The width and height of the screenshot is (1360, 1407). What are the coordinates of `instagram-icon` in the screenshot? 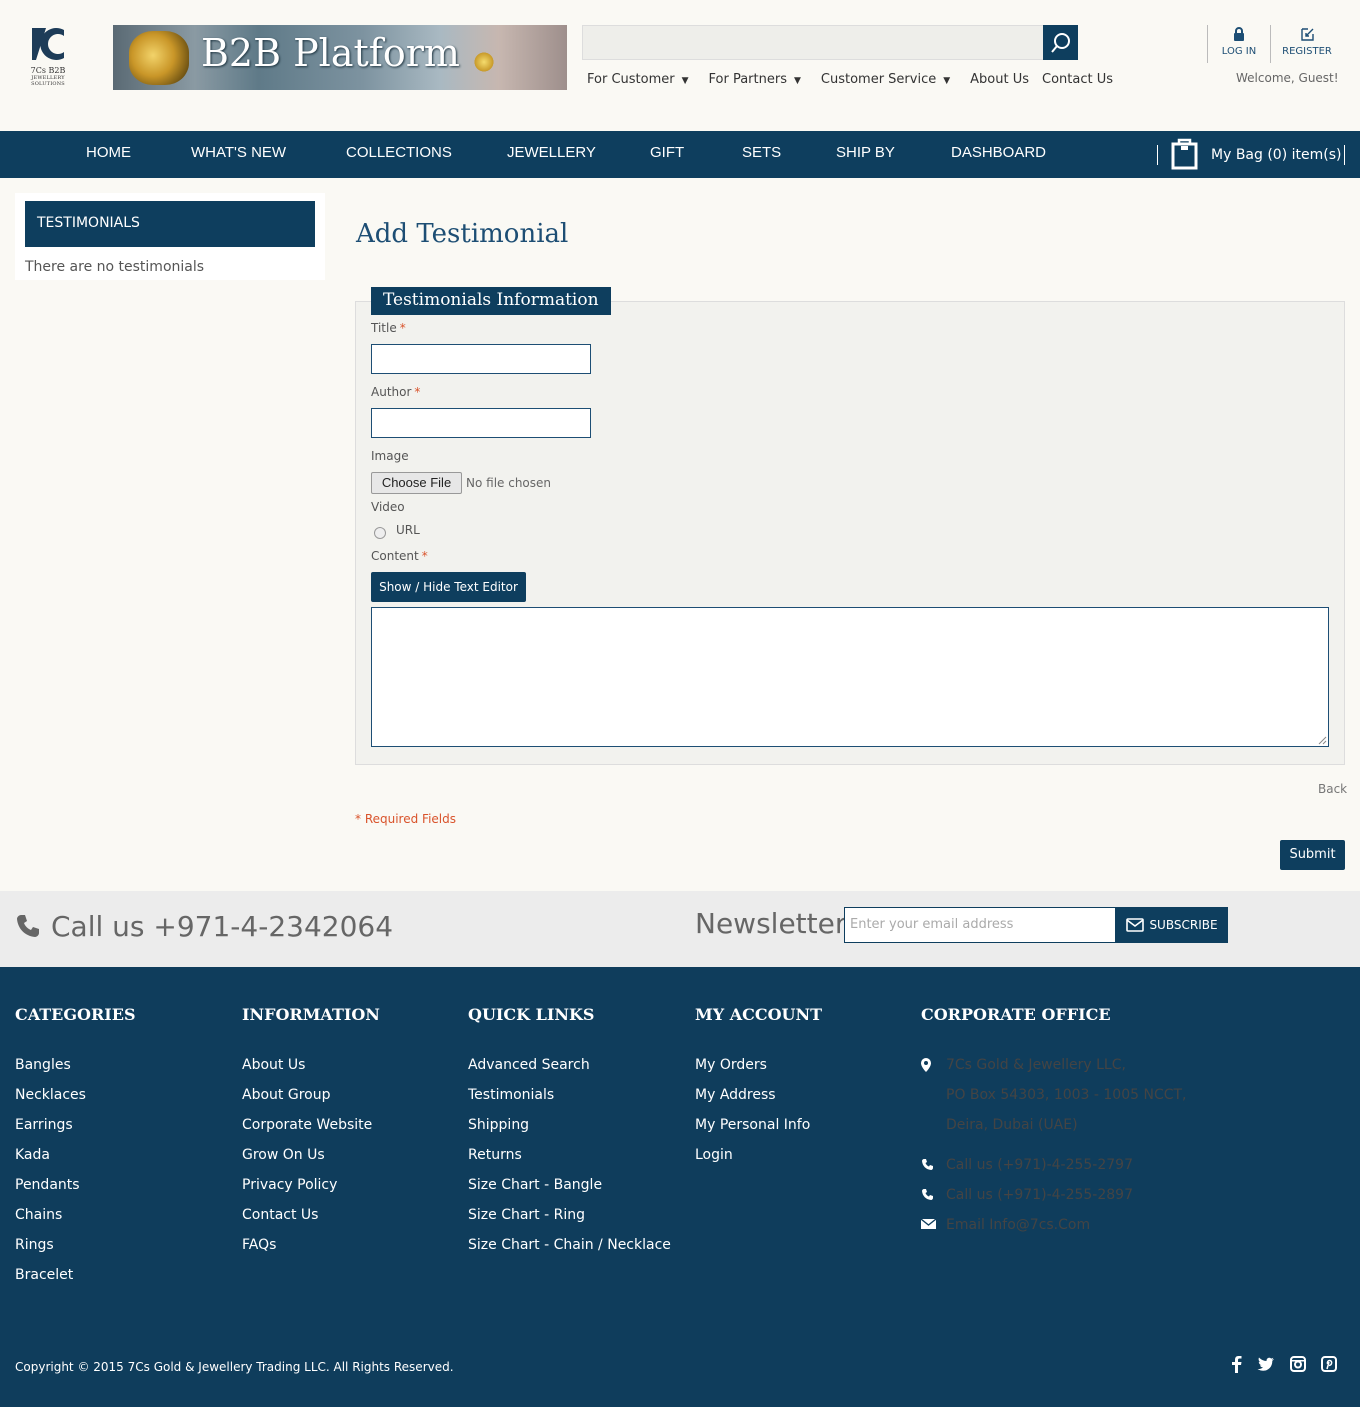 It's located at (1298, 1364).